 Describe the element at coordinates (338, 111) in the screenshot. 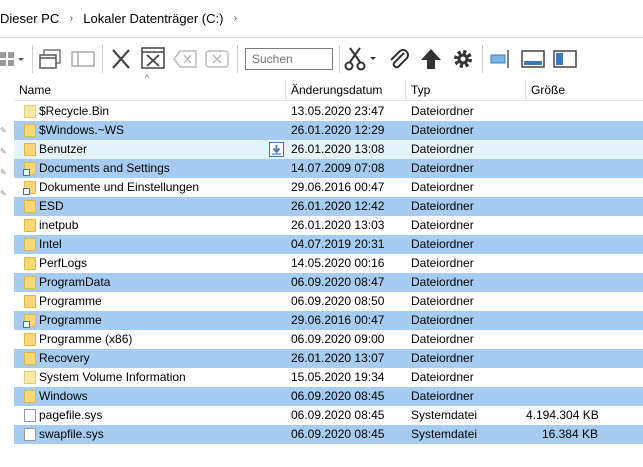

I see `file-date: 13.05.2020 23:47` at that location.